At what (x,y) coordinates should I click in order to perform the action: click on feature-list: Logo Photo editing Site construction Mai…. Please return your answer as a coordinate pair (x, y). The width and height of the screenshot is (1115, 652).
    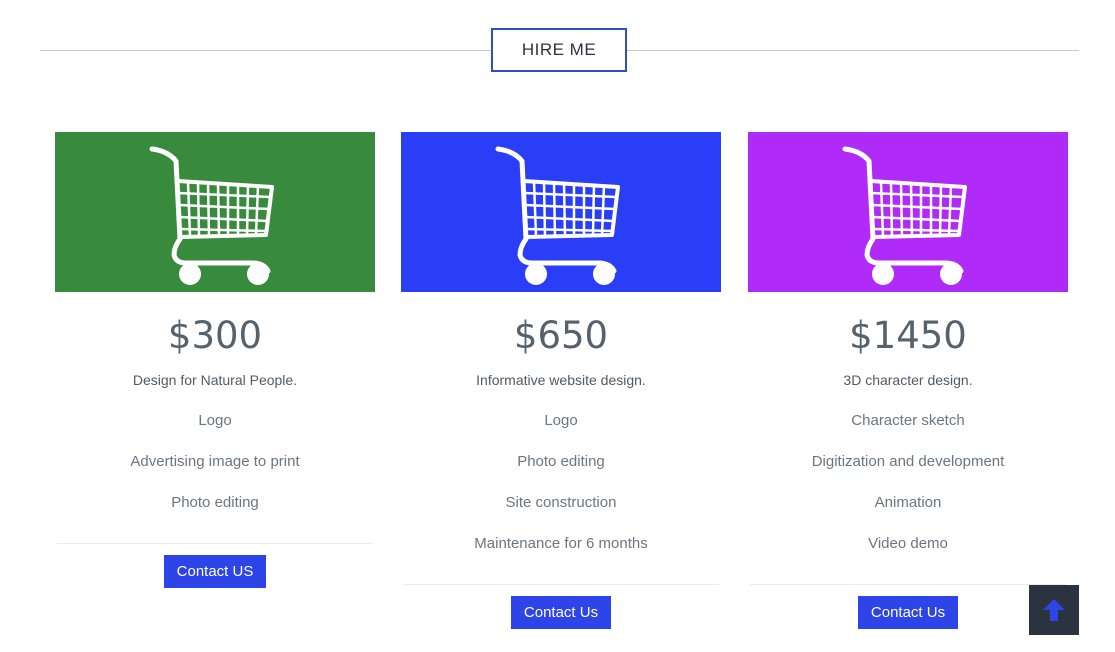
    Looking at the image, I should click on (561, 482).